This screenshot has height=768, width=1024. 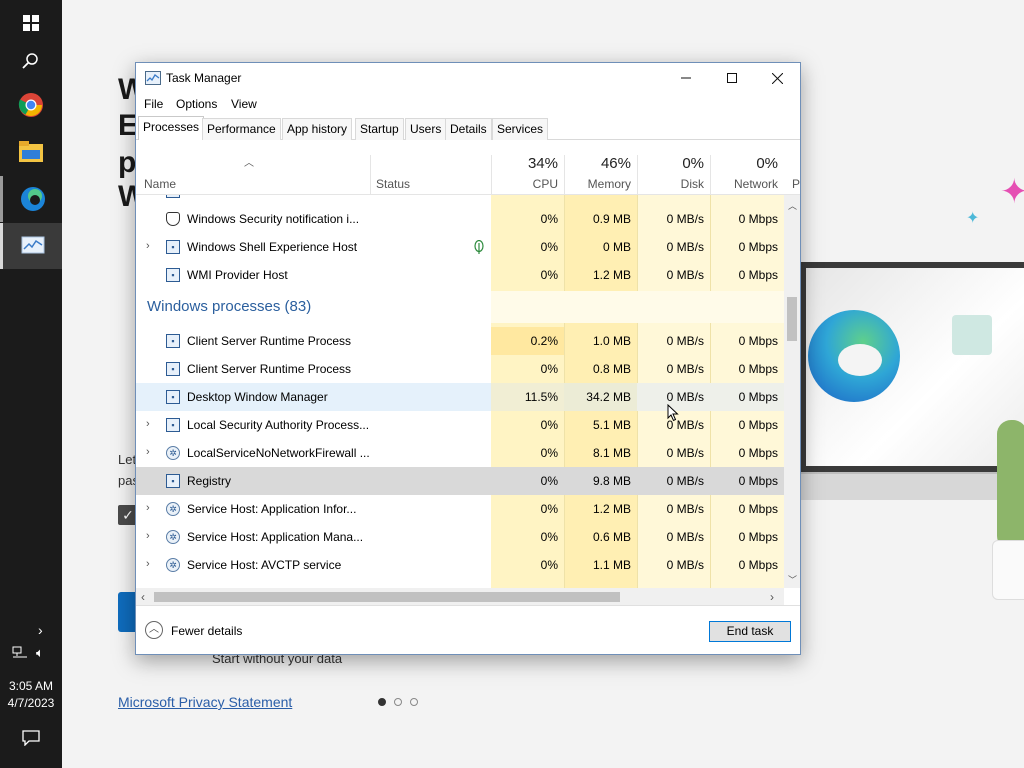 What do you see at coordinates (317, 129) in the screenshot?
I see `tab-app-history: App history` at bounding box center [317, 129].